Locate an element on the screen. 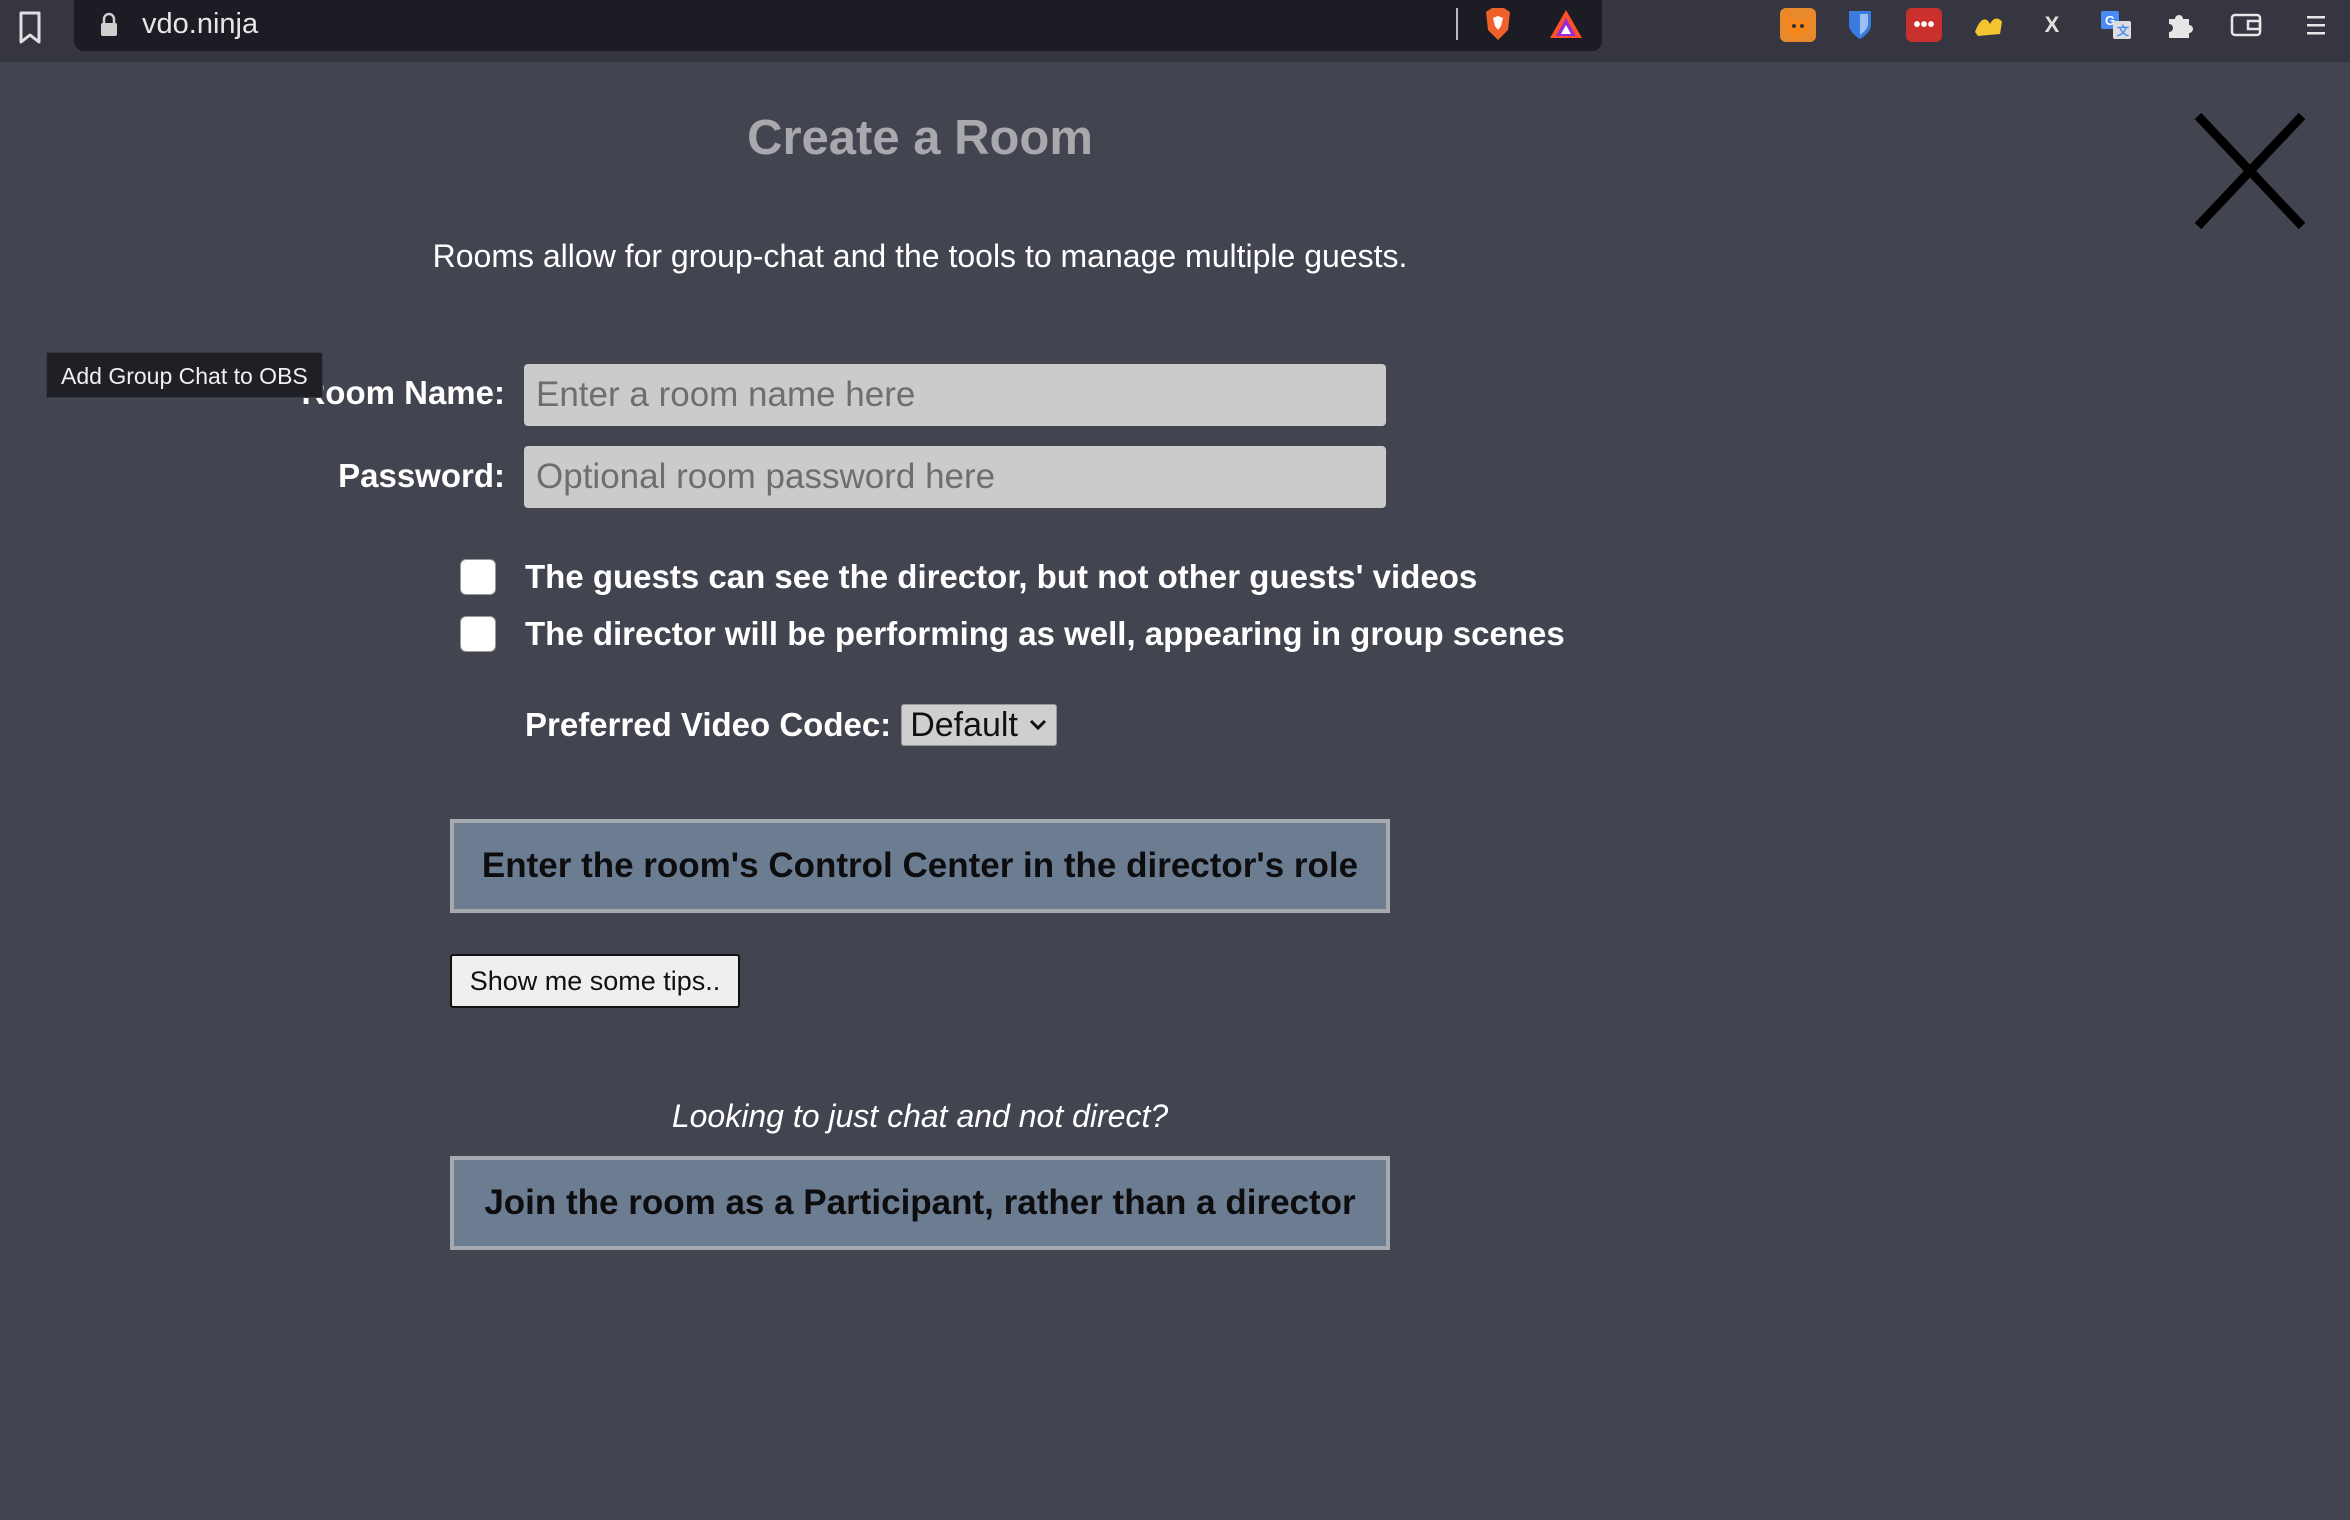 The image size is (2350, 1520). codec-row: Preferred Video Codec: Default is located at coordinates (791, 725).